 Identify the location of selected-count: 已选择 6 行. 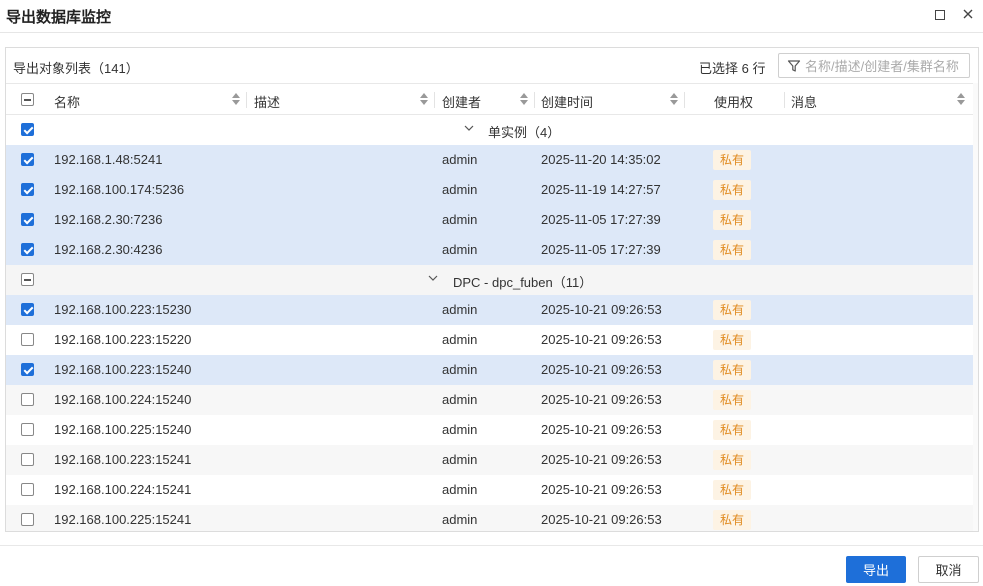
(732, 68).